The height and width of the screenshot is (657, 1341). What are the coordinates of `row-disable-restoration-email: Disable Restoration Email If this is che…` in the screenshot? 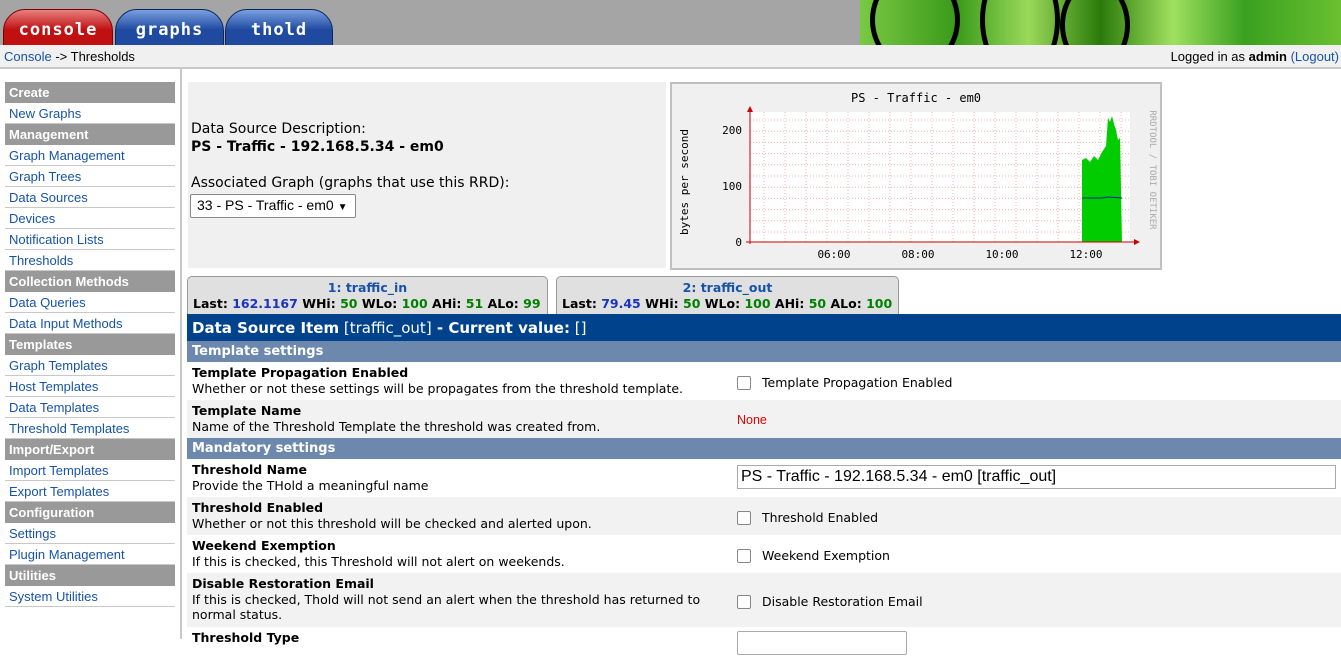 It's located at (764, 600).